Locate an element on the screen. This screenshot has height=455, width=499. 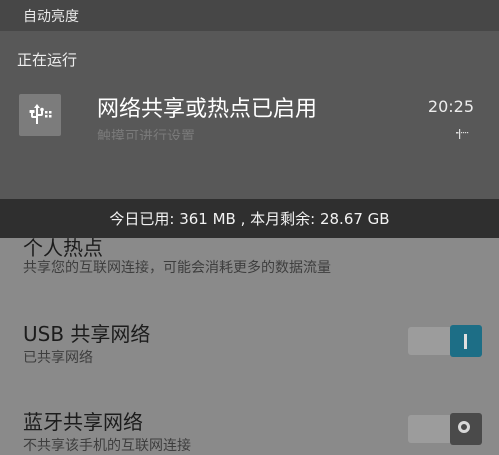
data-usage-text: 今日已用: 361 MB , 本月剩余: 28.67 GB is located at coordinates (249, 219).